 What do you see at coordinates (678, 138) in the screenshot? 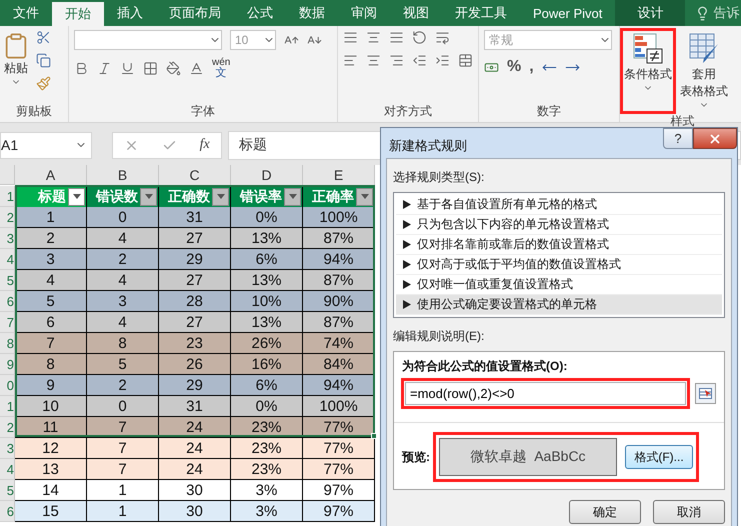
I see `help-button: ?` at bounding box center [678, 138].